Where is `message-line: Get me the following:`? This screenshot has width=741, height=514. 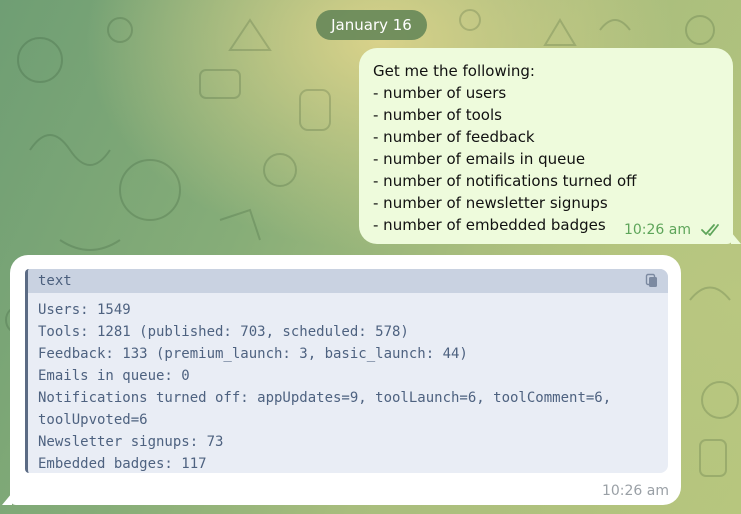
message-line: Get me the following: is located at coordinates (454, 71).